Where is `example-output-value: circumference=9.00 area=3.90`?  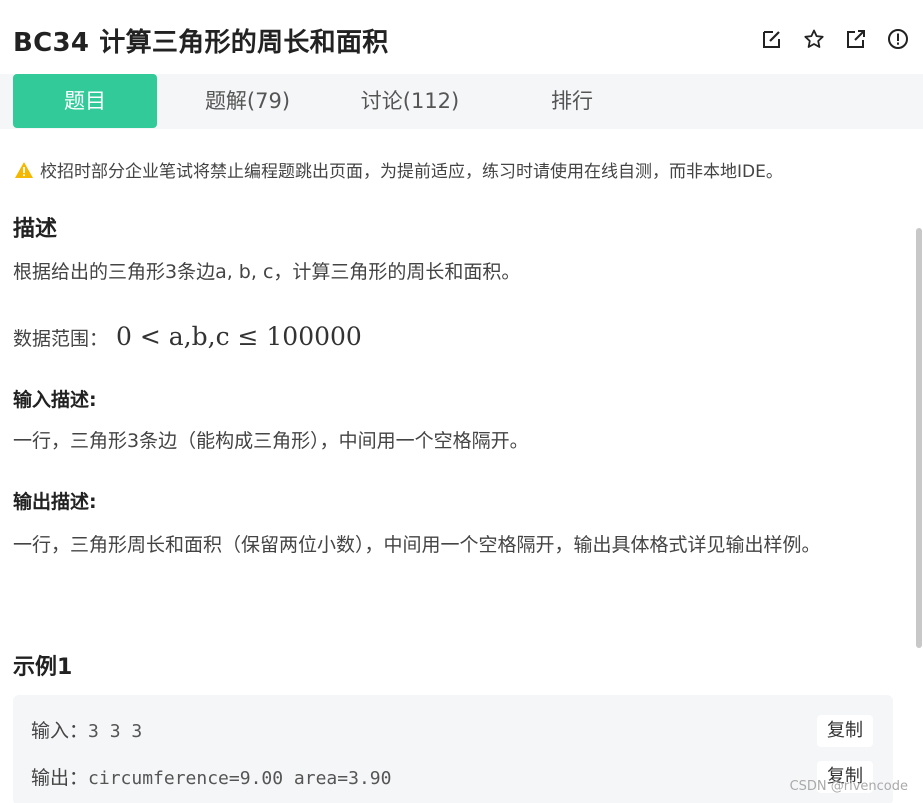
example-output-value: circumference=9.00 area=3.90 is located at coordinates (240, 778).